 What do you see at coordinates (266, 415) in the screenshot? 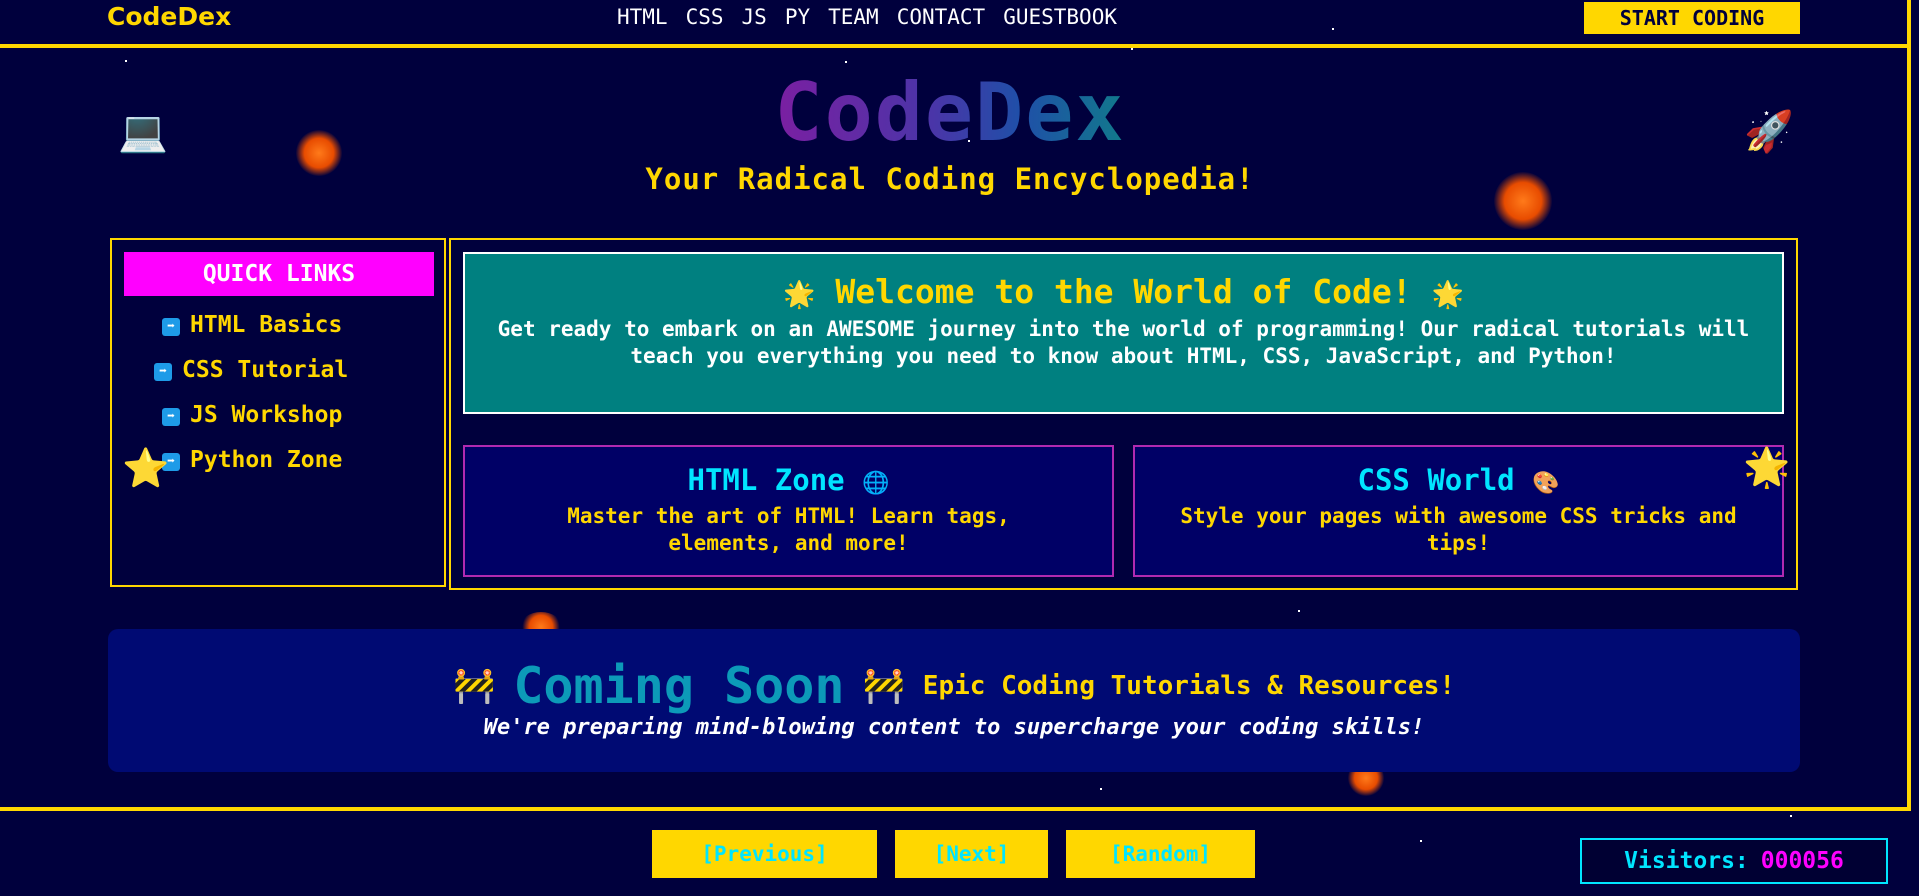
I see `sidebar-item-label: JS Workshop` at bounding box center [266, 415].